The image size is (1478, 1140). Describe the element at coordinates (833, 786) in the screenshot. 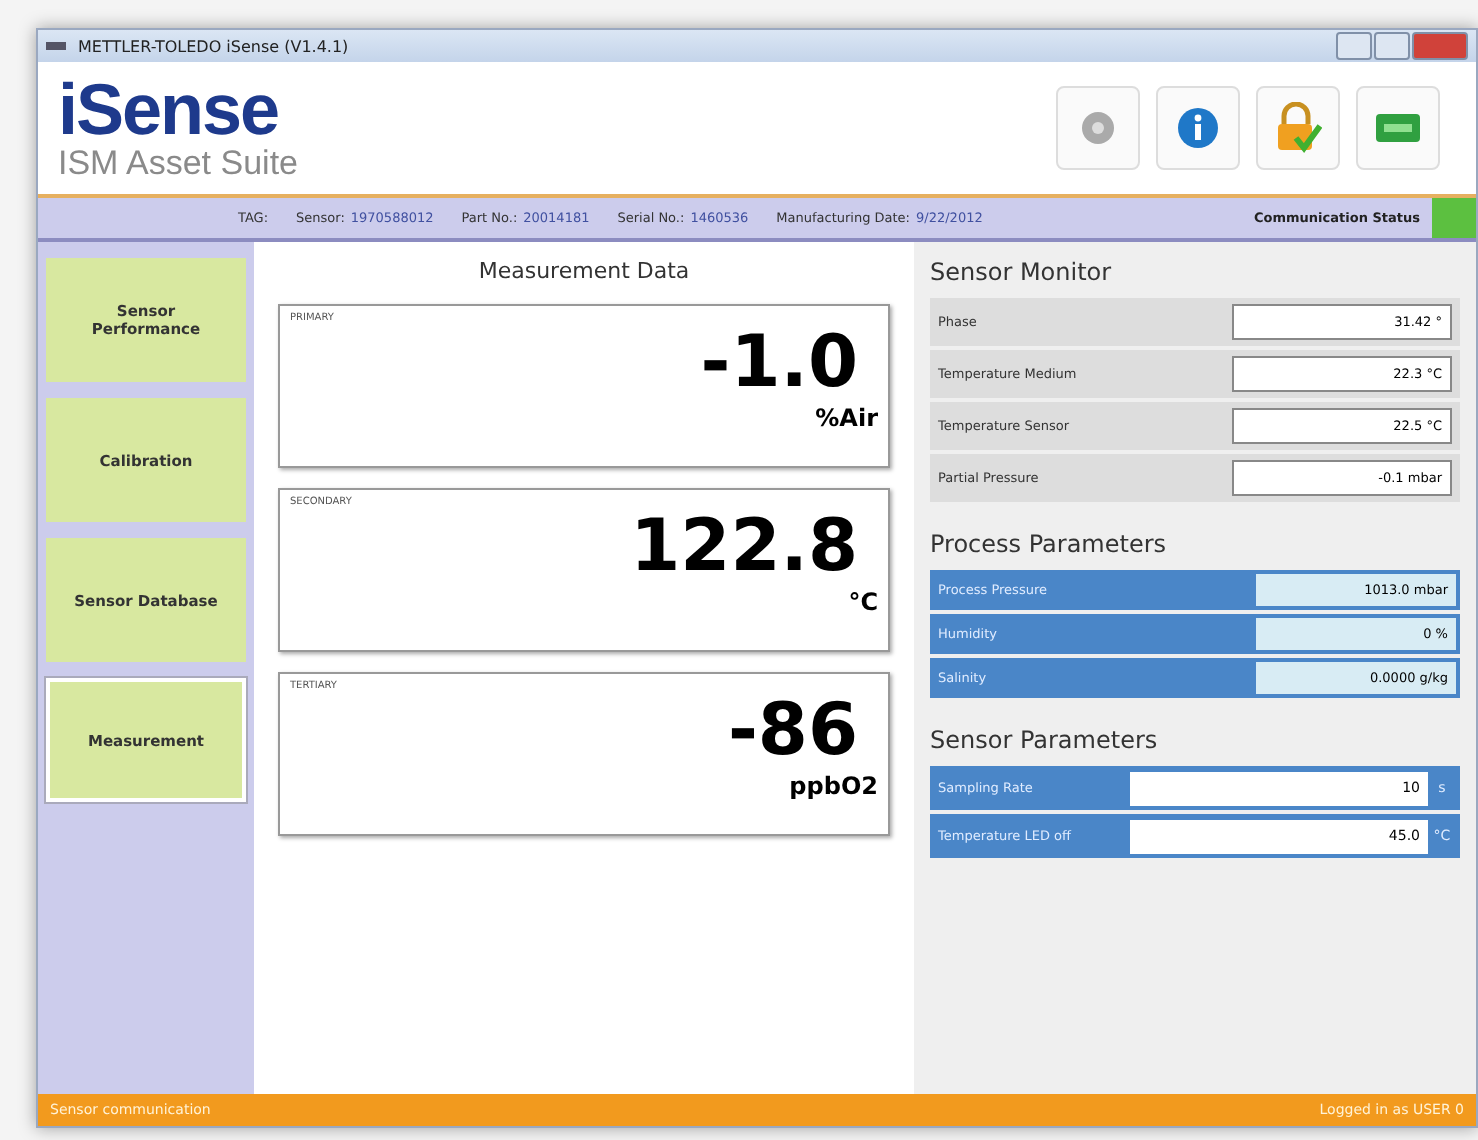

I see `reading-unit: ppbO2` at that location.